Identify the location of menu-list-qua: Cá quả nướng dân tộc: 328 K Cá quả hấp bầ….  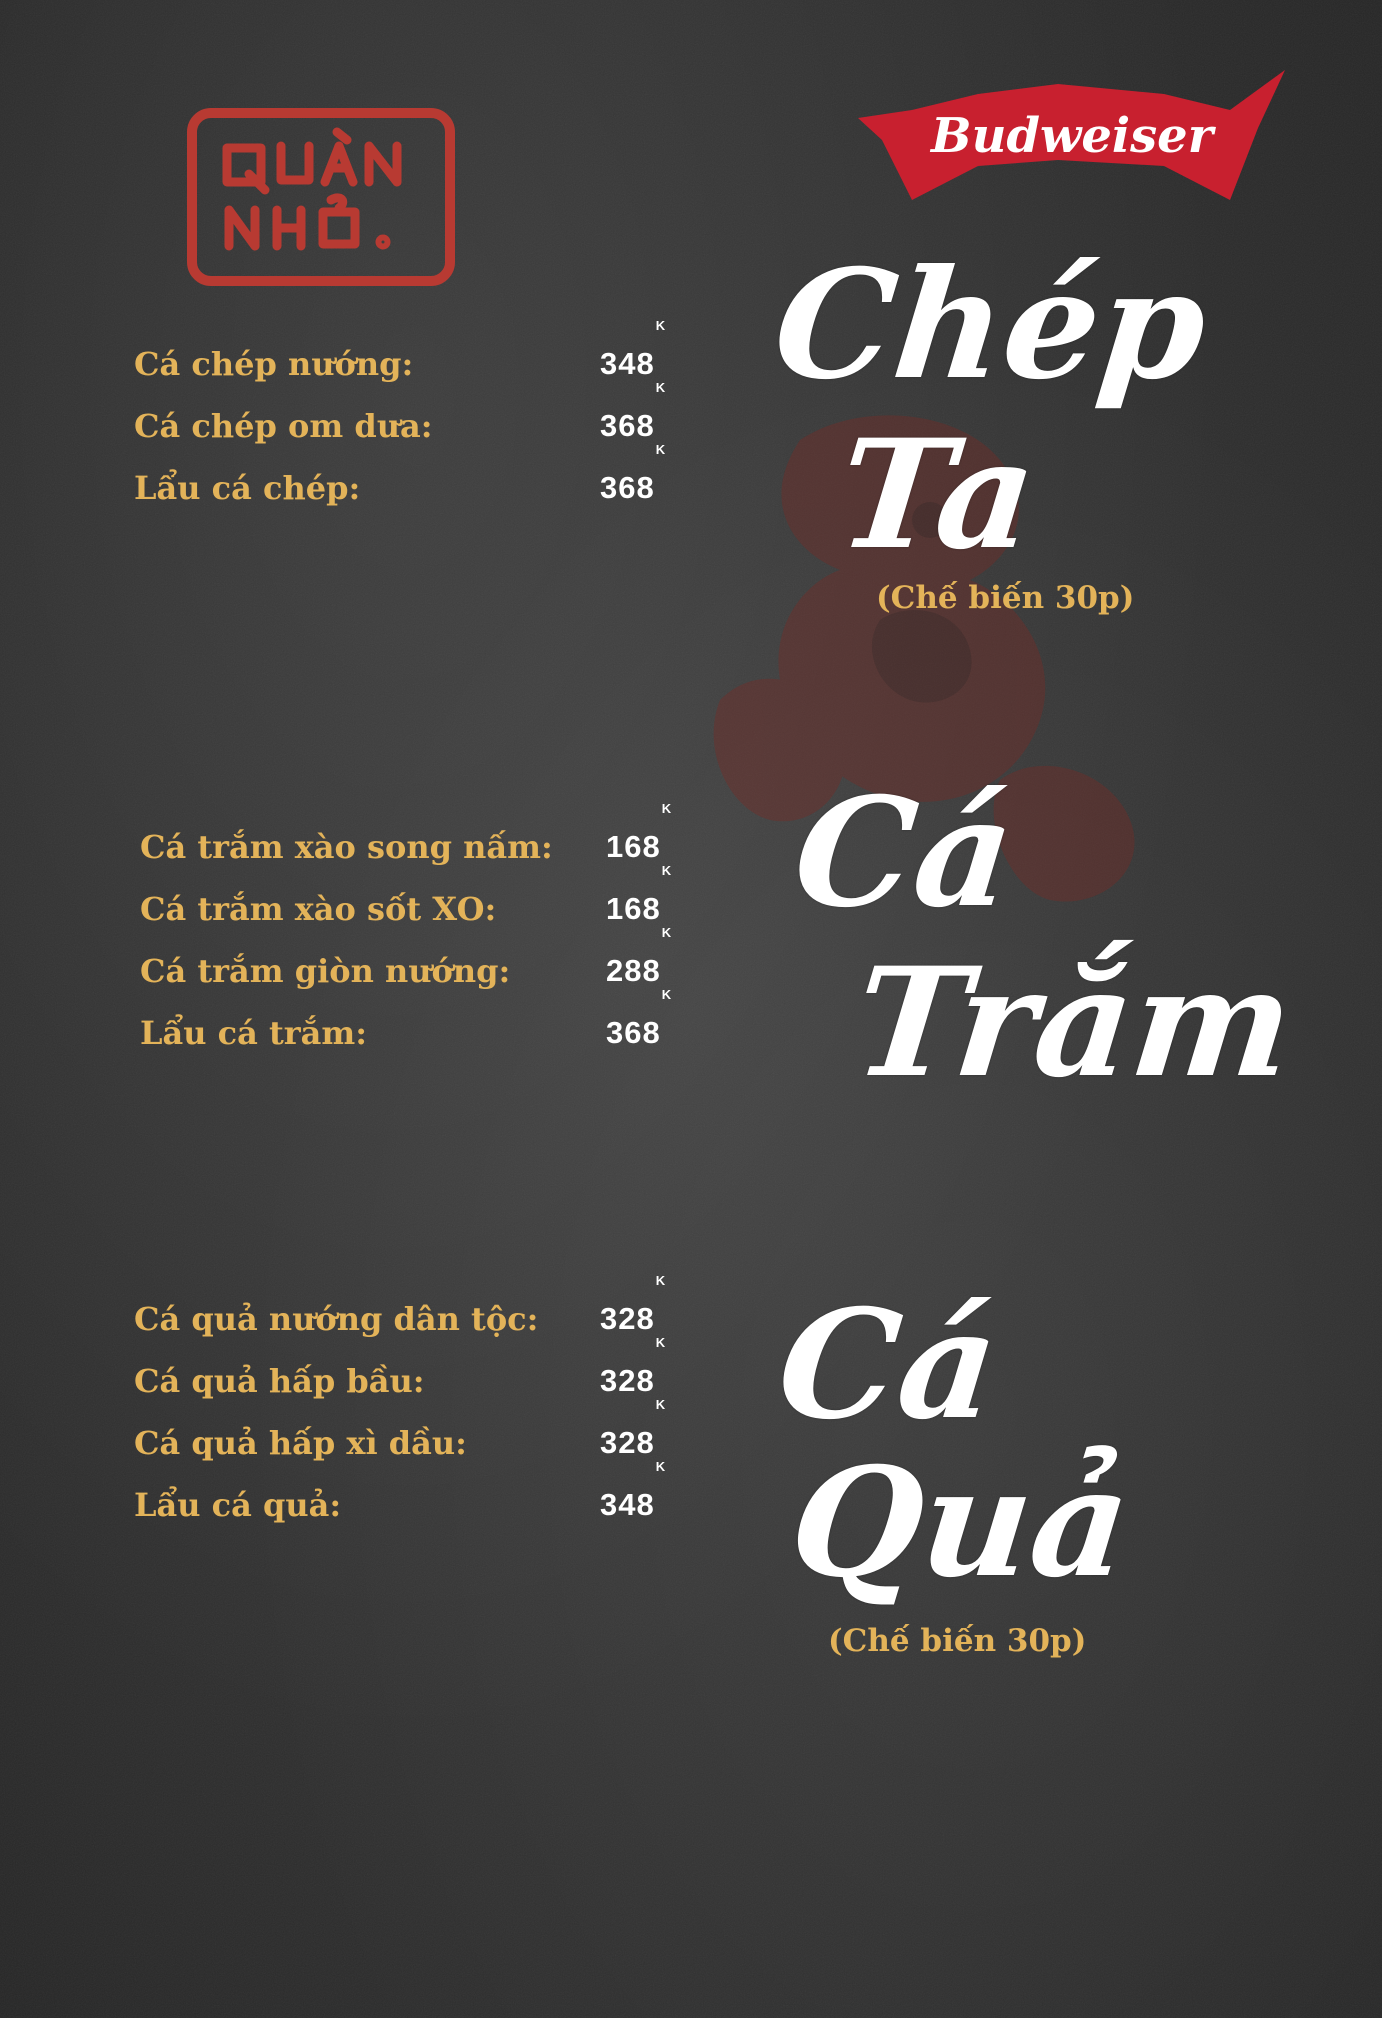
(414, 1404).